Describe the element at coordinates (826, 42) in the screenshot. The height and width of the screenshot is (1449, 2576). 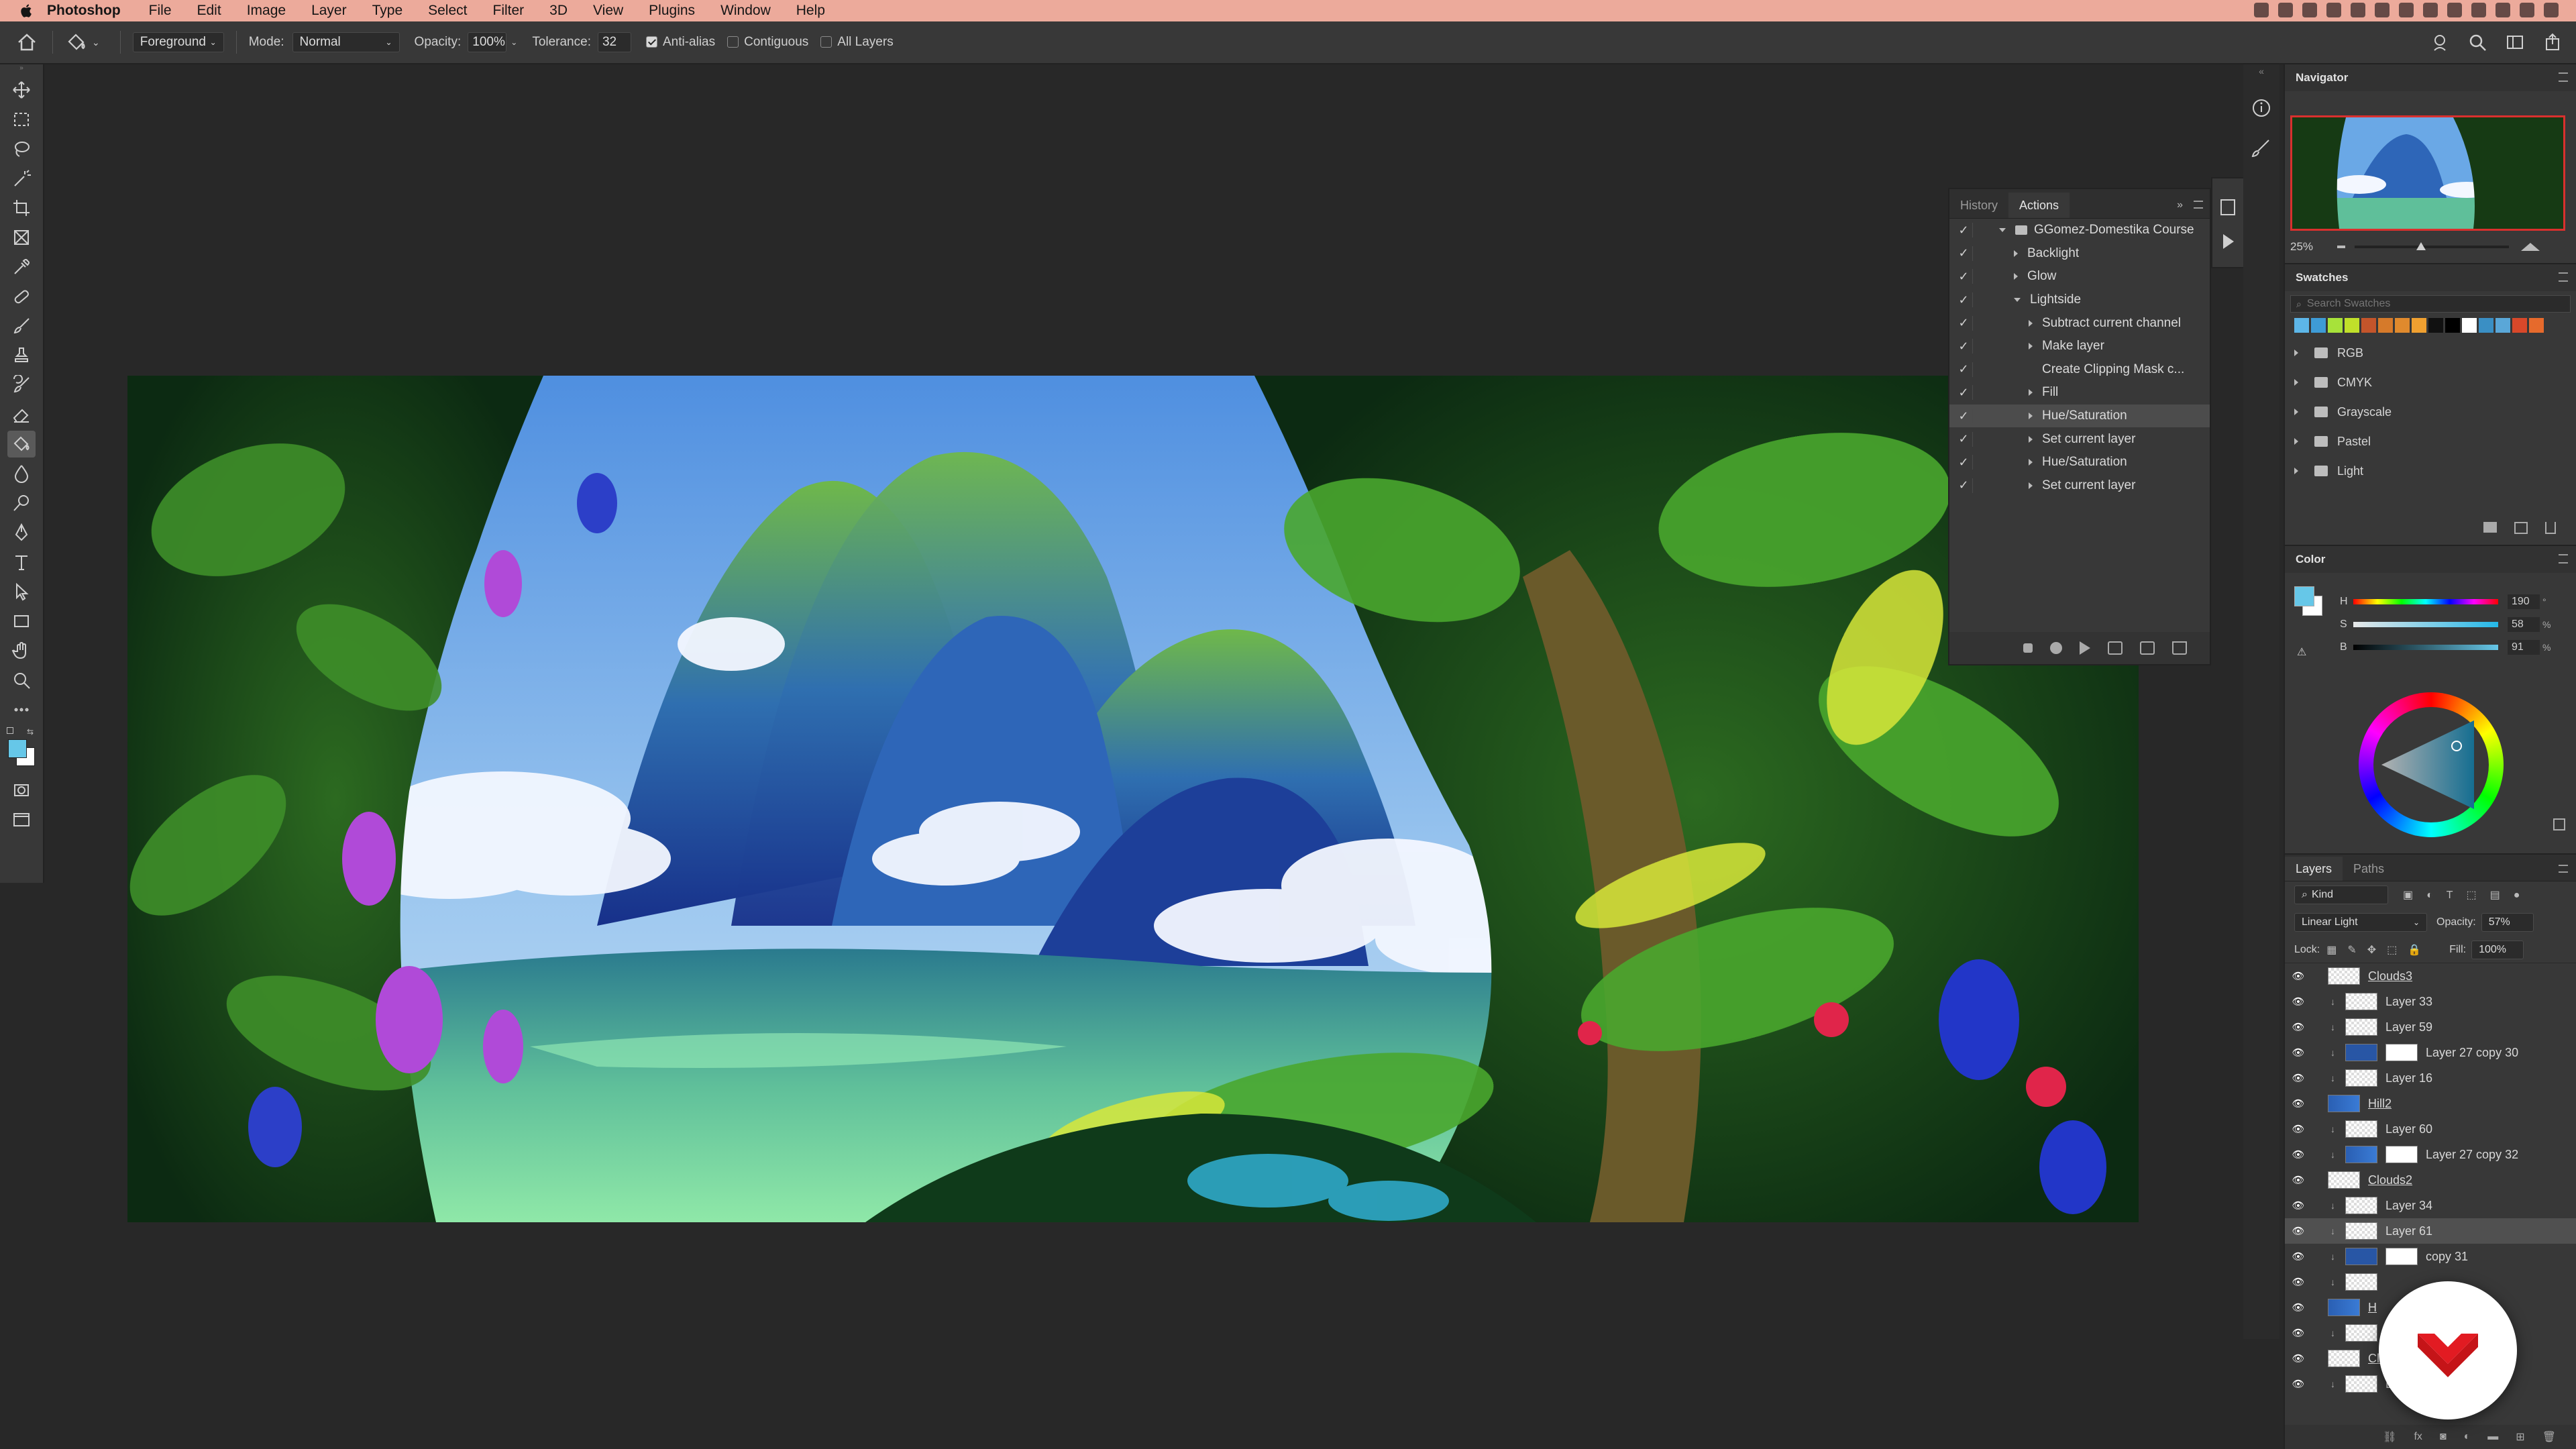
I see `all-layers-checkbox` at that location.